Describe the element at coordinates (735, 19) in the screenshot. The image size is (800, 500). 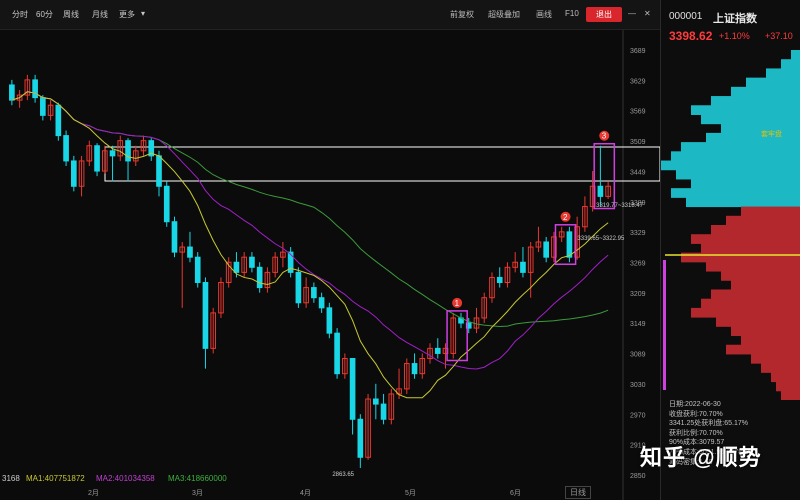
I see `stock-name: 上证指数` at that location.